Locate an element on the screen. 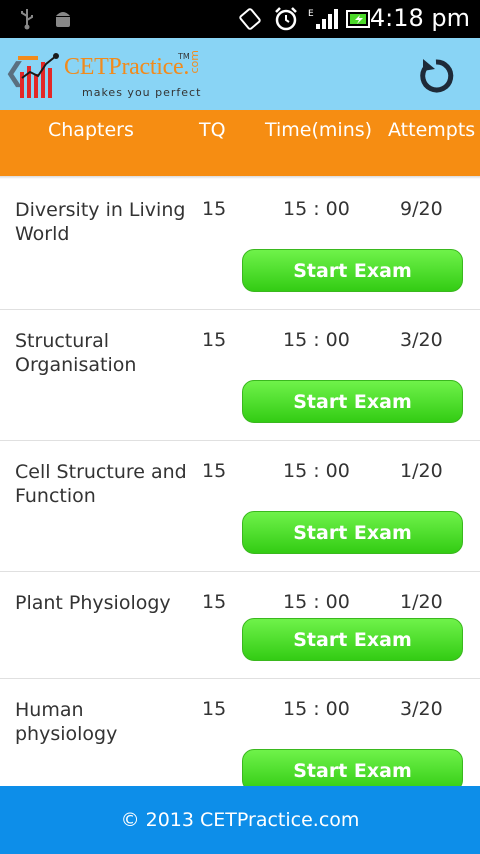  refresh-icon is located at coordinates (436, 76).